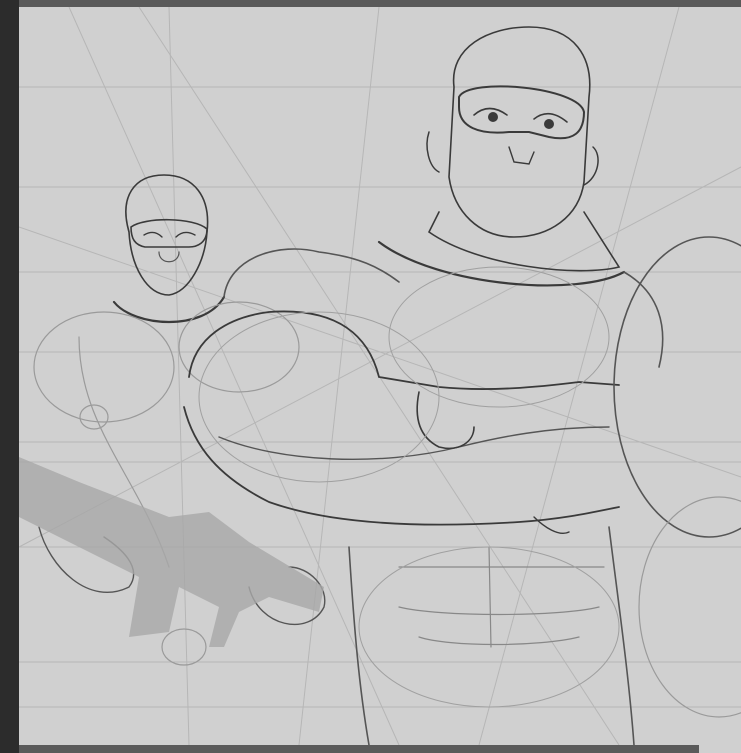 The image size is (741, 753). What do you see at coordinates (359, 749) in the screenshot?
I see `canvas-bottom-border` at bounding box center [359, 749].